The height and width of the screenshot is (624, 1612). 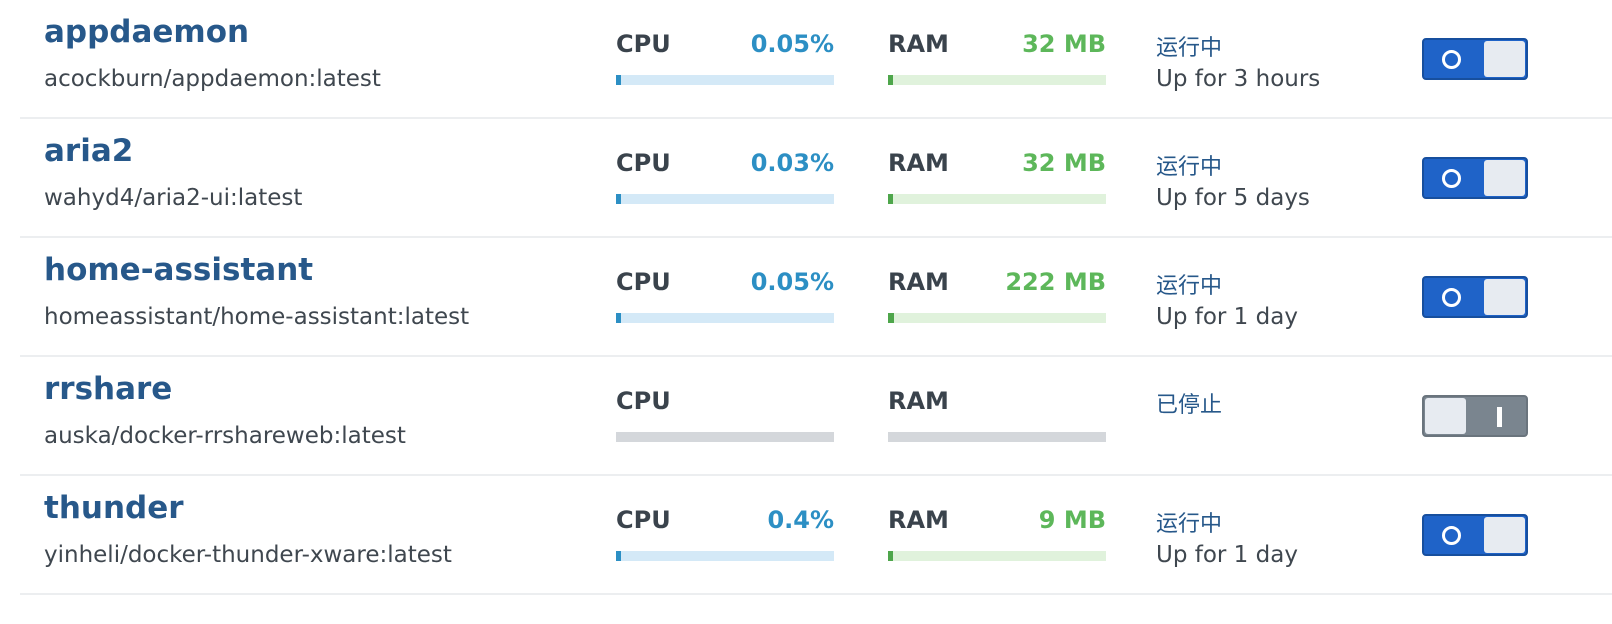 I want to click on cpu-value: 0.03%, so click(x=792, y=163).